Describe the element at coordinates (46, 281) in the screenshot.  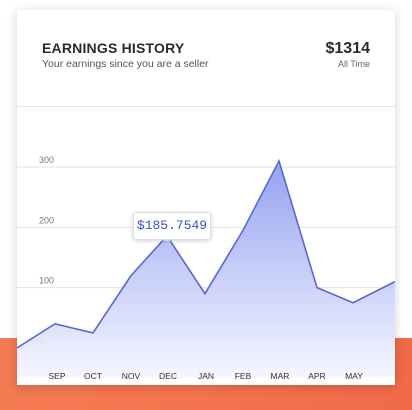
I see `y-tick-label: 100` at that location.